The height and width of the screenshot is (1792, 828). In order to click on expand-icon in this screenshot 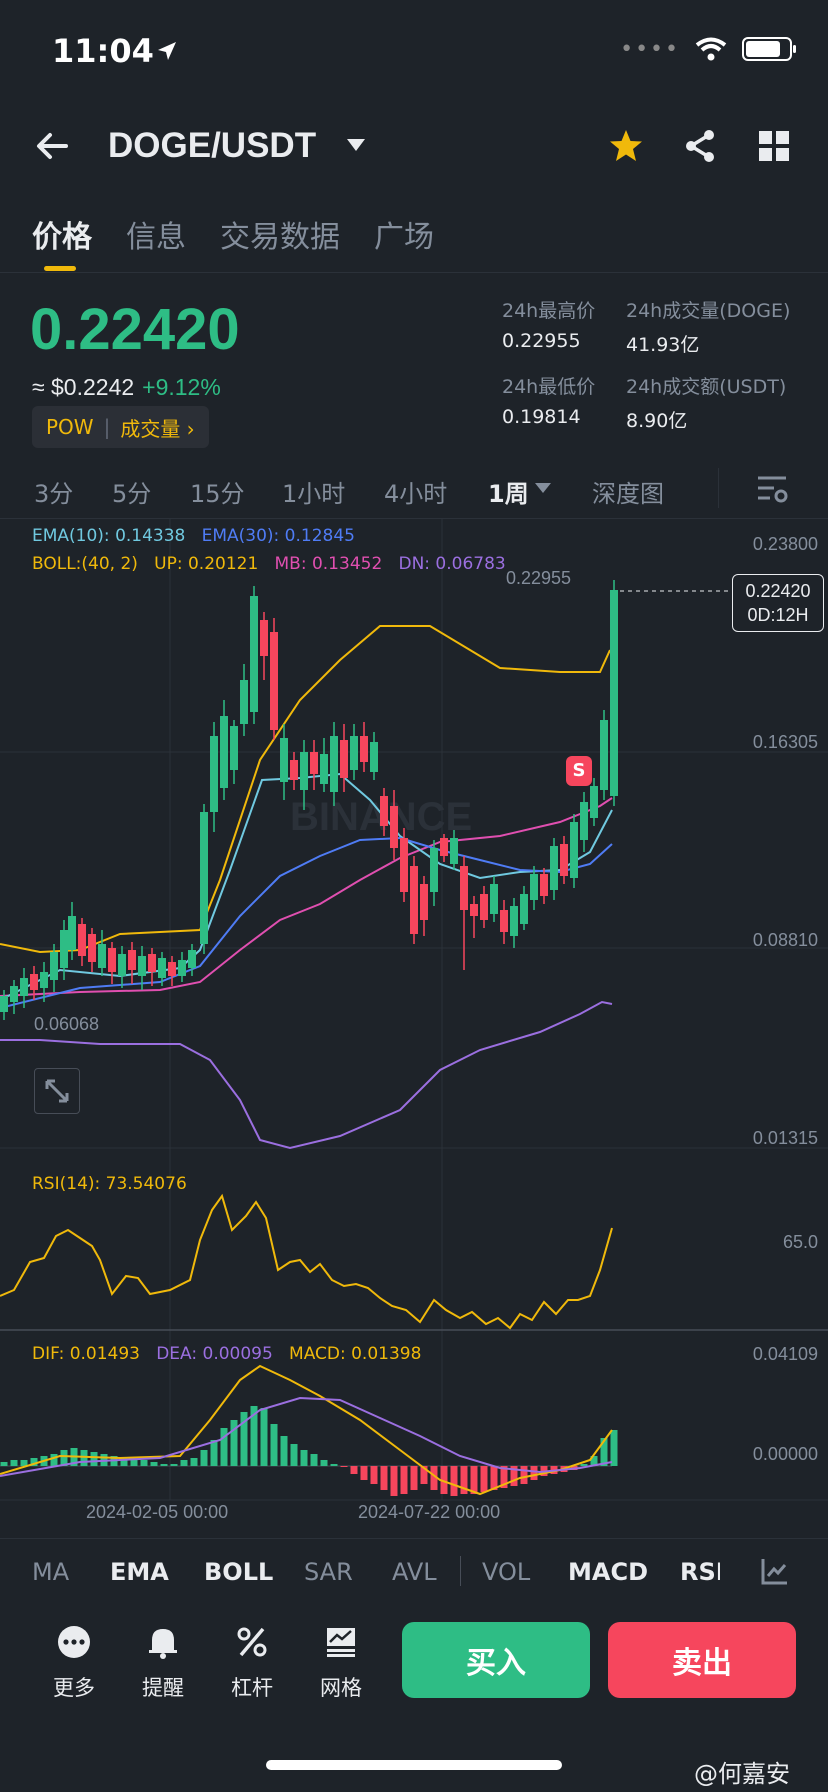, I will do `click(57, 1091)`.